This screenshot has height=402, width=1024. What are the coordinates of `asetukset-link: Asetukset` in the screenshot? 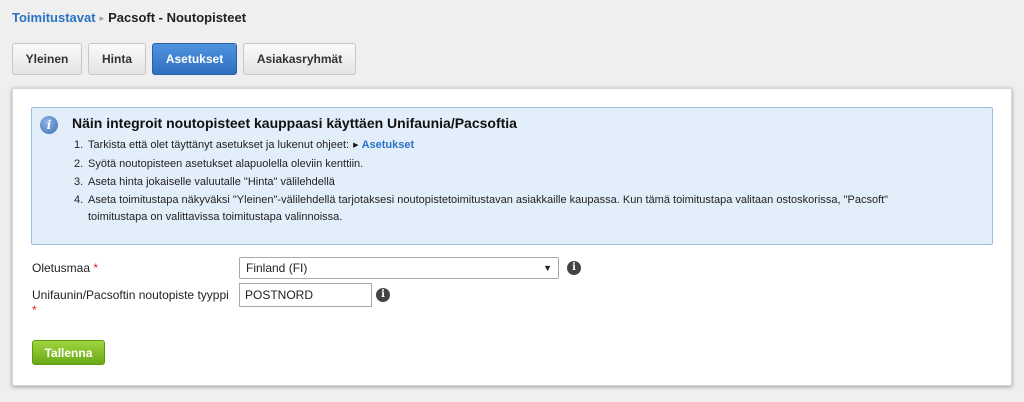 It's located at (388, 145).